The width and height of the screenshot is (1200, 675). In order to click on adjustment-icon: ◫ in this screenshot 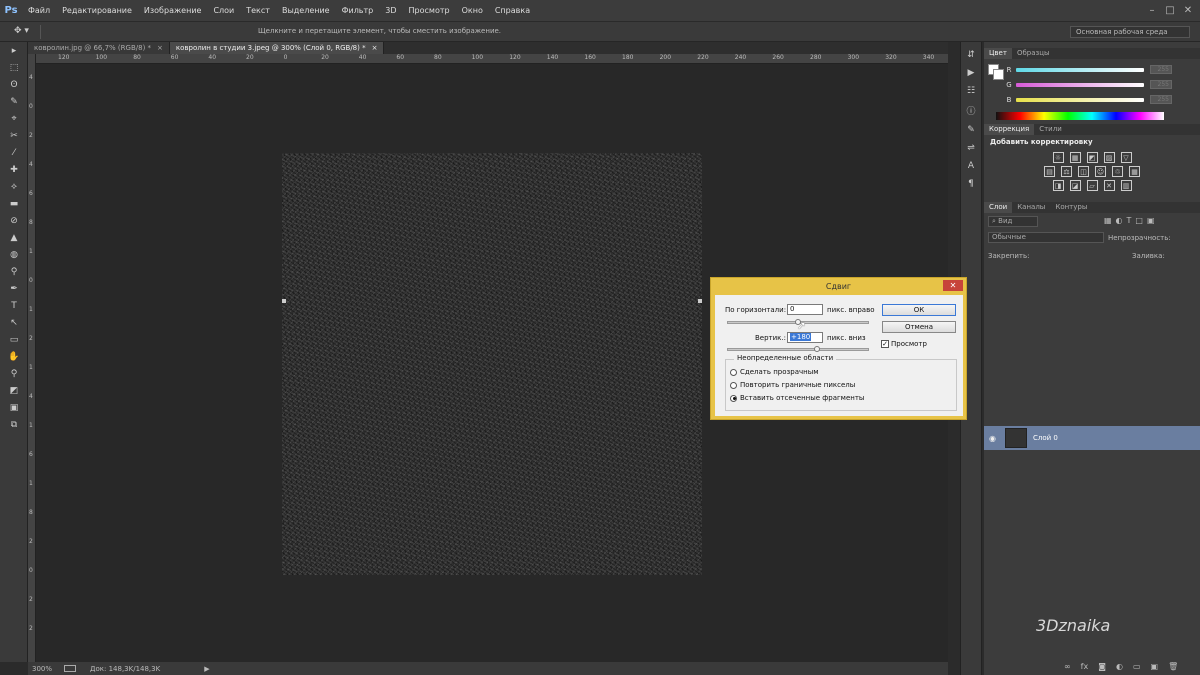, I will do `click(1083, 171)`.